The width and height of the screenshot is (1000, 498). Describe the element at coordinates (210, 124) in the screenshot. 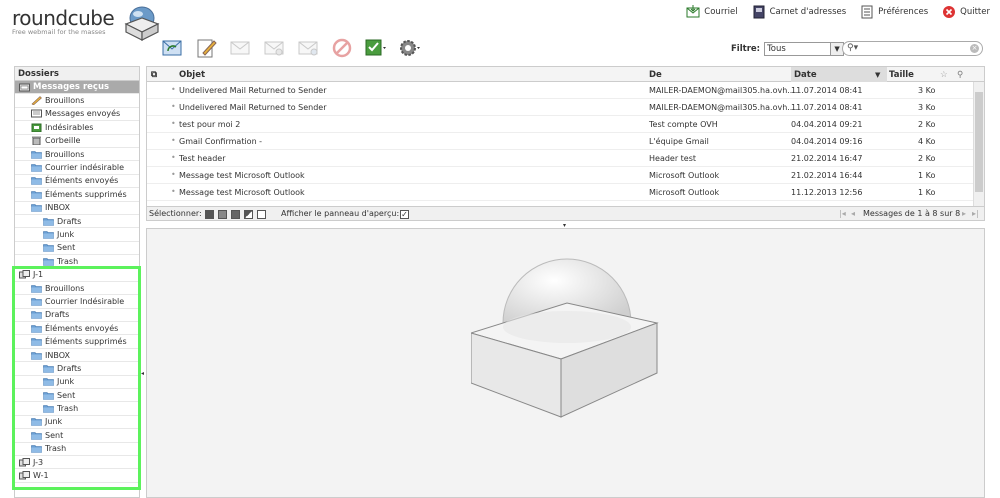

I see `message-subject: test pour moi 2` at that location.